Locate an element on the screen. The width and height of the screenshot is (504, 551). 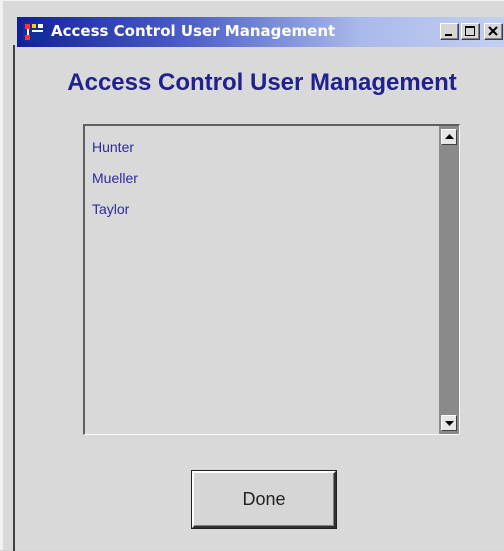
minimize-icon is located at coordinates (448, 35).